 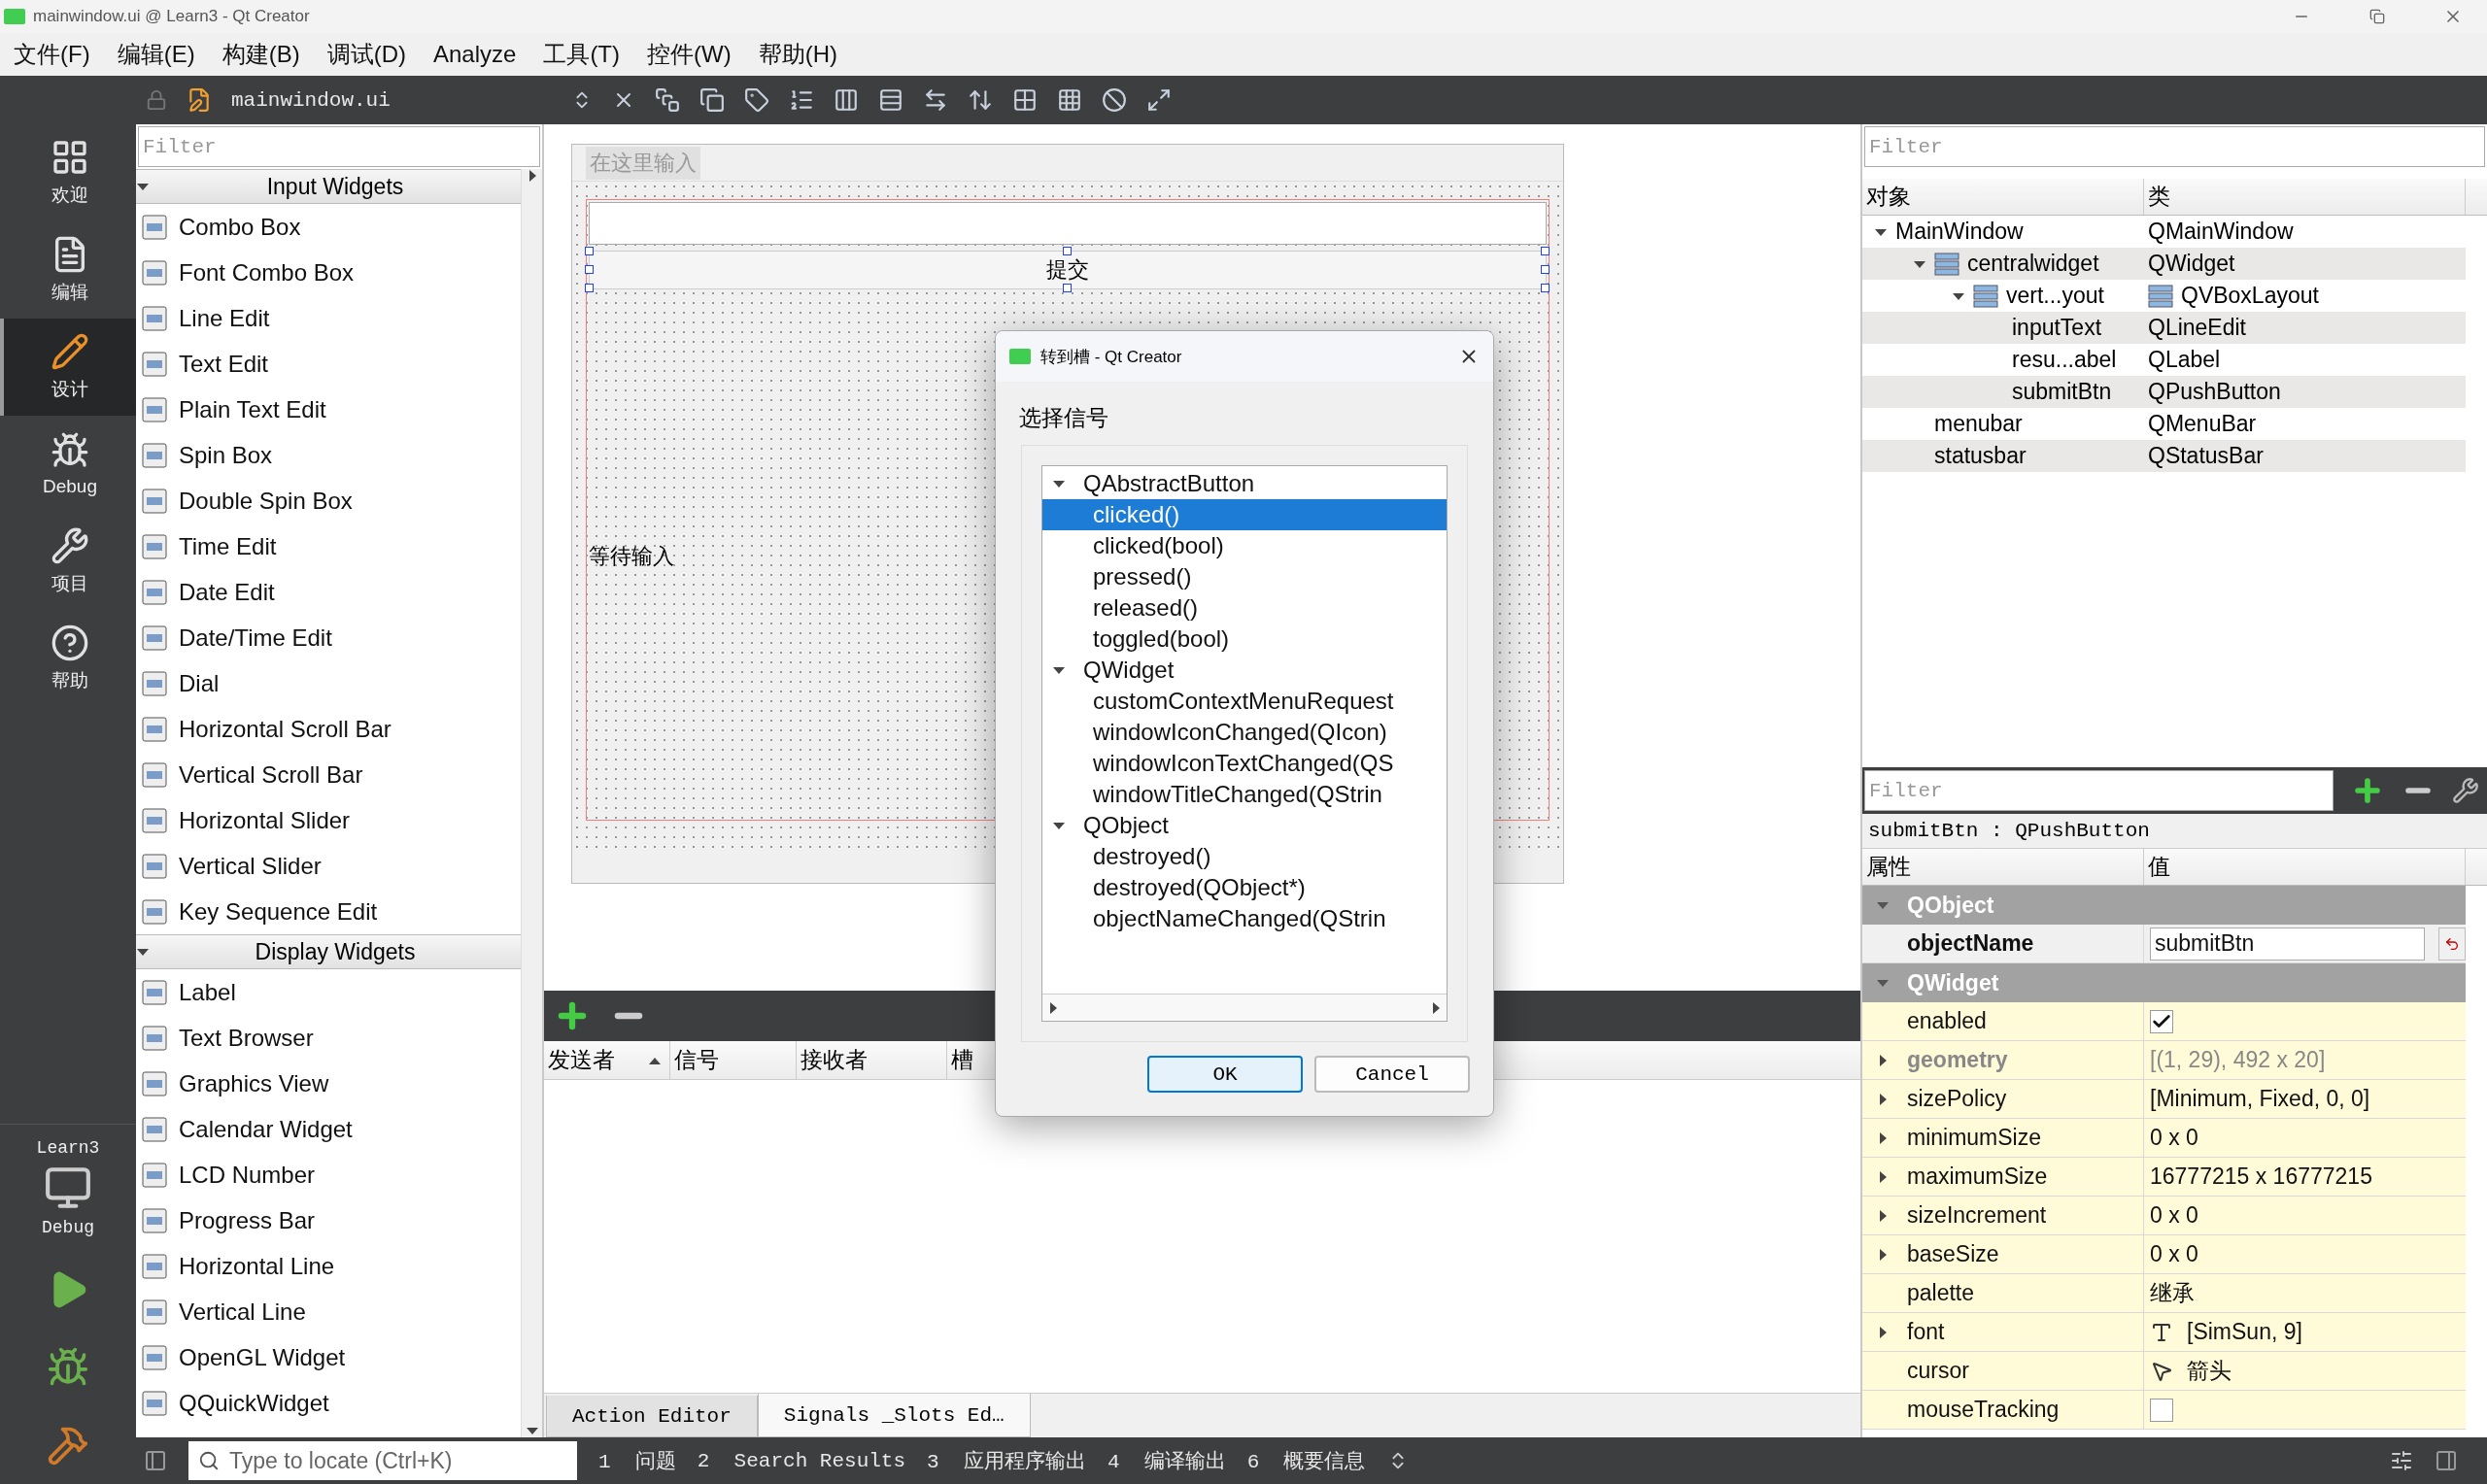 What do you see at coordinates (328, 186) in the screenshot?
I see `category-header: Input Widgets` at bounding box center [328, 186].